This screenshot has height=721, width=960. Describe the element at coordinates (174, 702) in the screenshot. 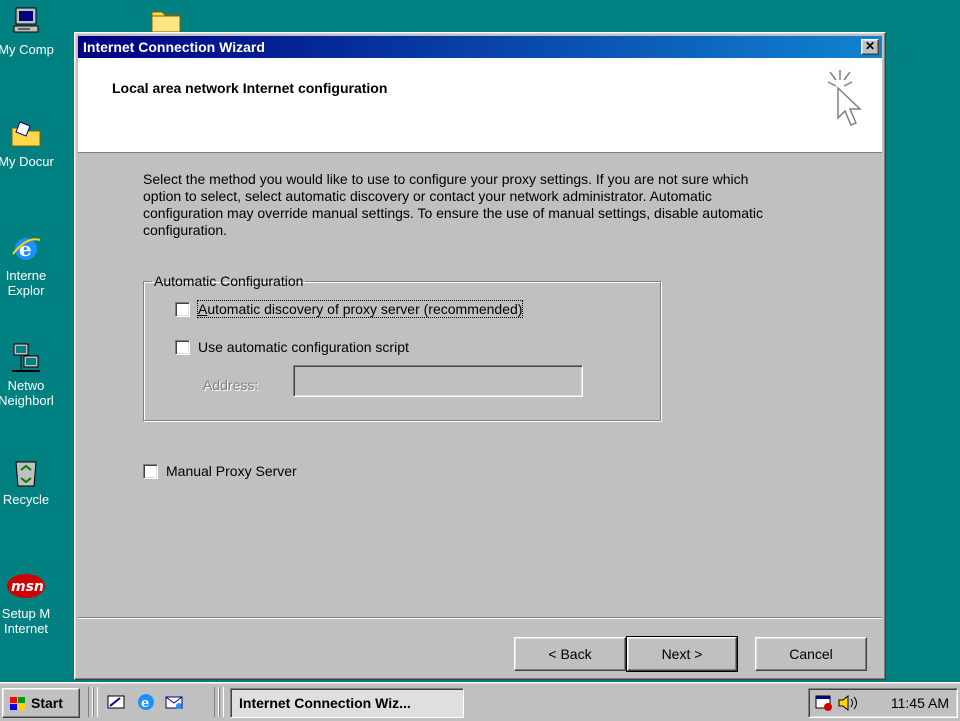

I see `outlook-express-icon` at that location.